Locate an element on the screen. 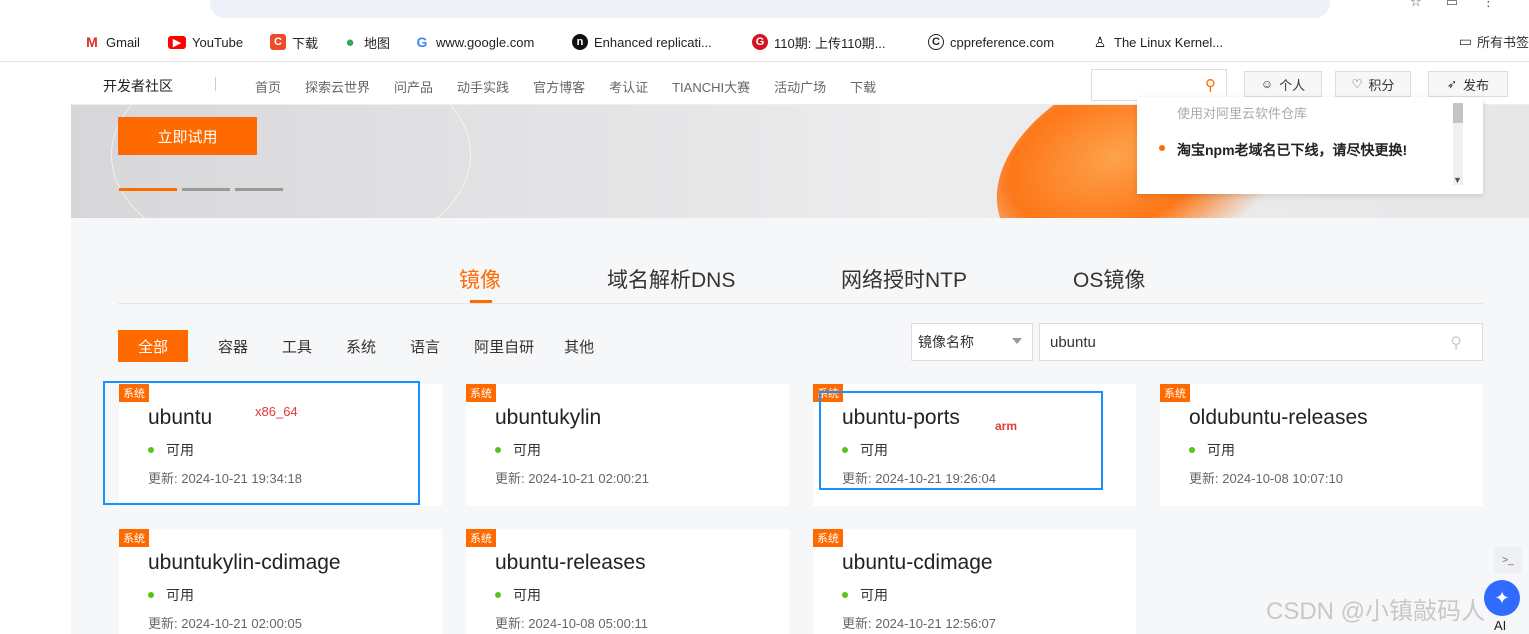 The height and width of the screenshot is (634, 1529). filter-type-select: 镜像名称 is located at coordinates (972, 342).